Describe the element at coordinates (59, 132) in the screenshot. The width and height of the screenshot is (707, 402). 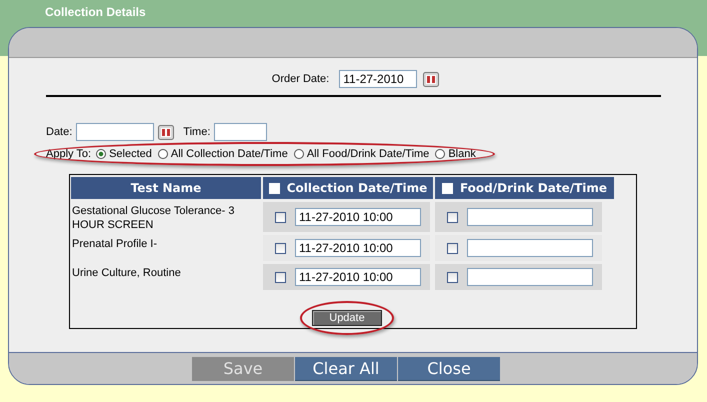
I see `field-label: Date:` at that location.